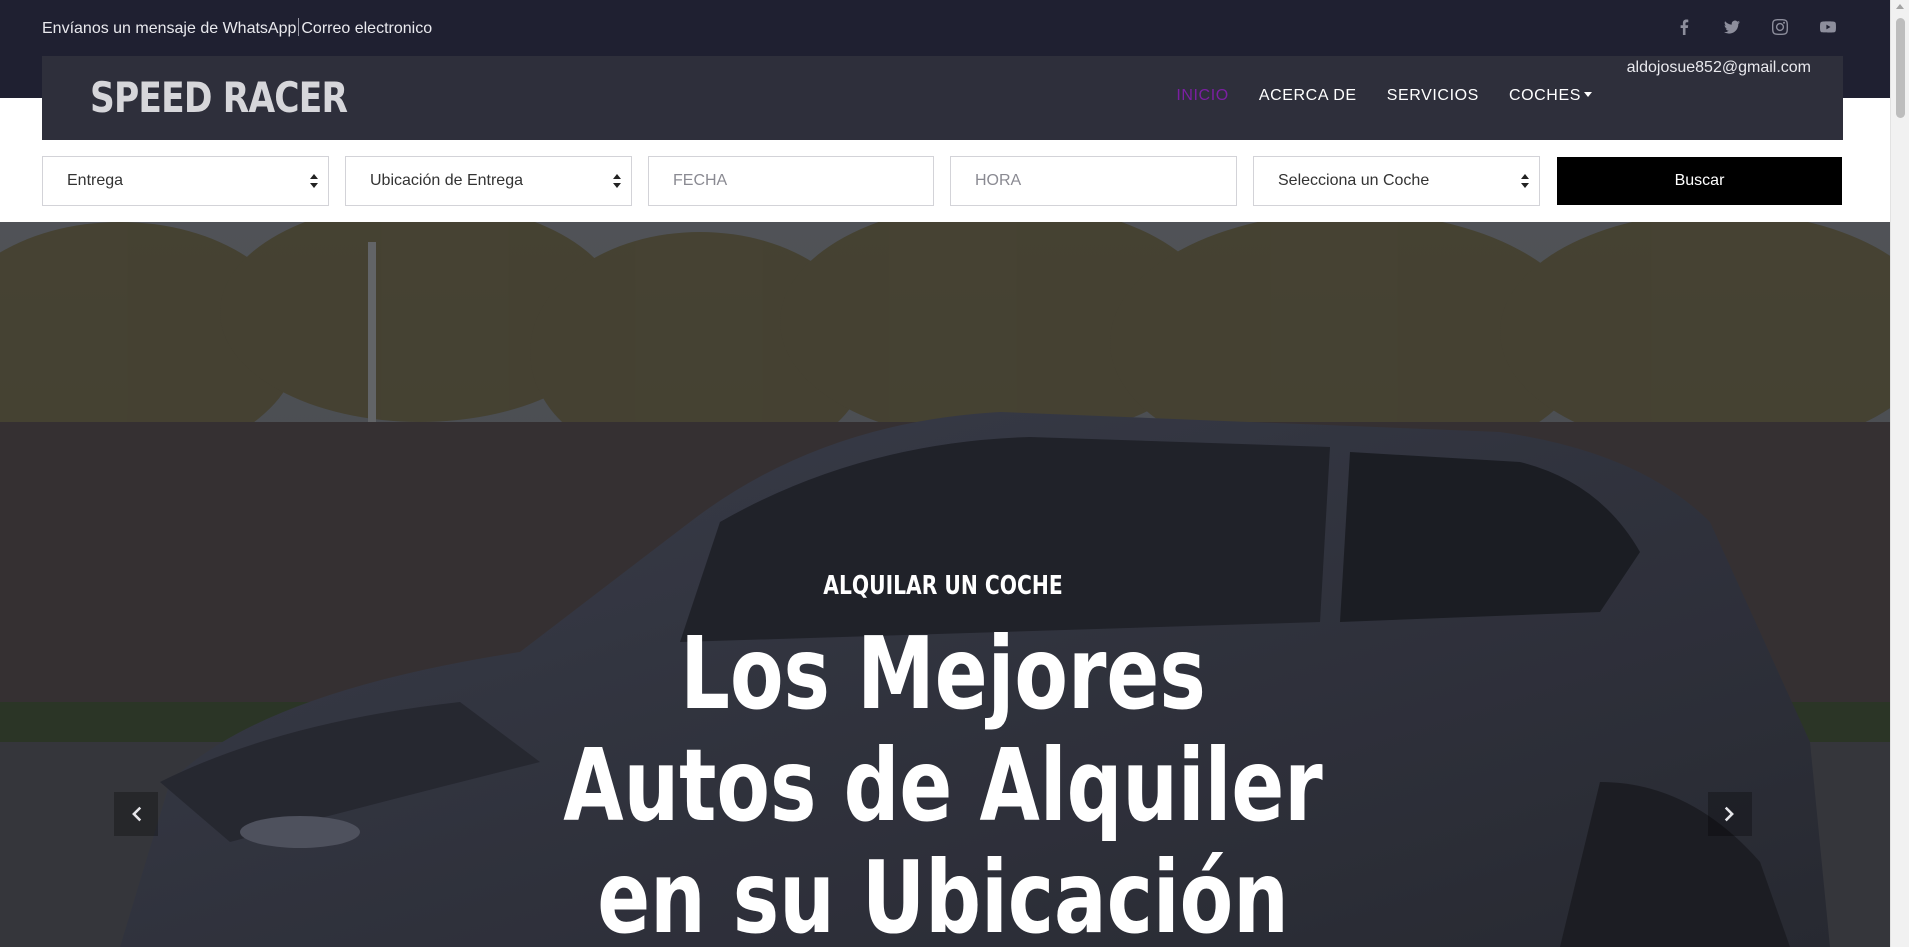  Describe the element at coordinates (1684, 27) in the screenshot. I see `facebook-icon` at that location.